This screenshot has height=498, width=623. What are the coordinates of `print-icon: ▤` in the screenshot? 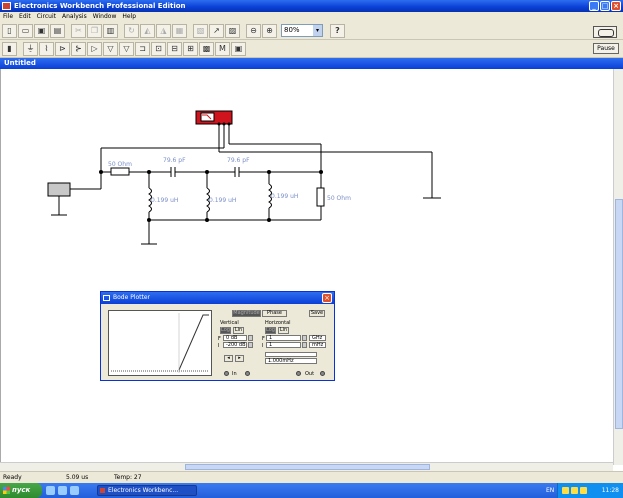 It's located at (57, 30).